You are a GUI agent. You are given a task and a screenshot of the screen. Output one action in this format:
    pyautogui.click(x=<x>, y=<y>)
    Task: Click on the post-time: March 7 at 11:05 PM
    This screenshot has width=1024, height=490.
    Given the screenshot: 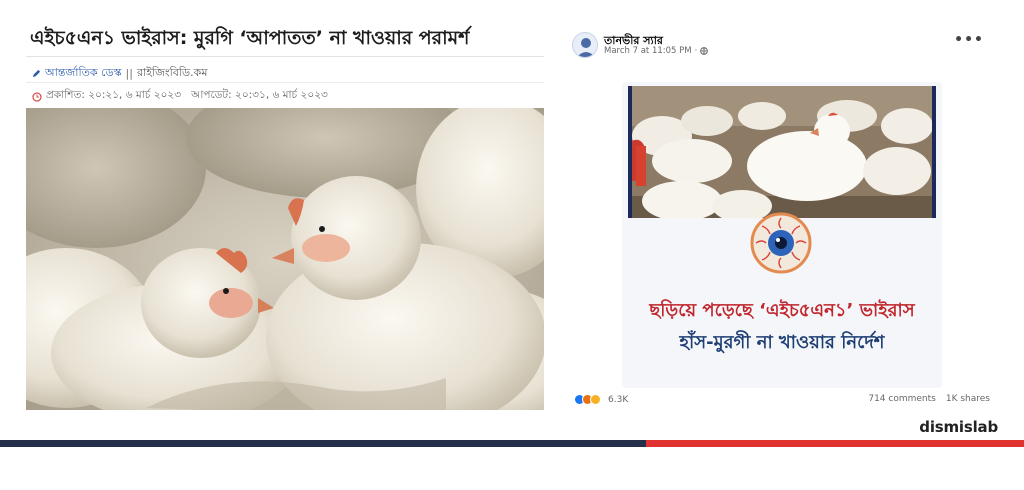 What is the action you would take?
    pyautogui.click(x=648, y=51)
    